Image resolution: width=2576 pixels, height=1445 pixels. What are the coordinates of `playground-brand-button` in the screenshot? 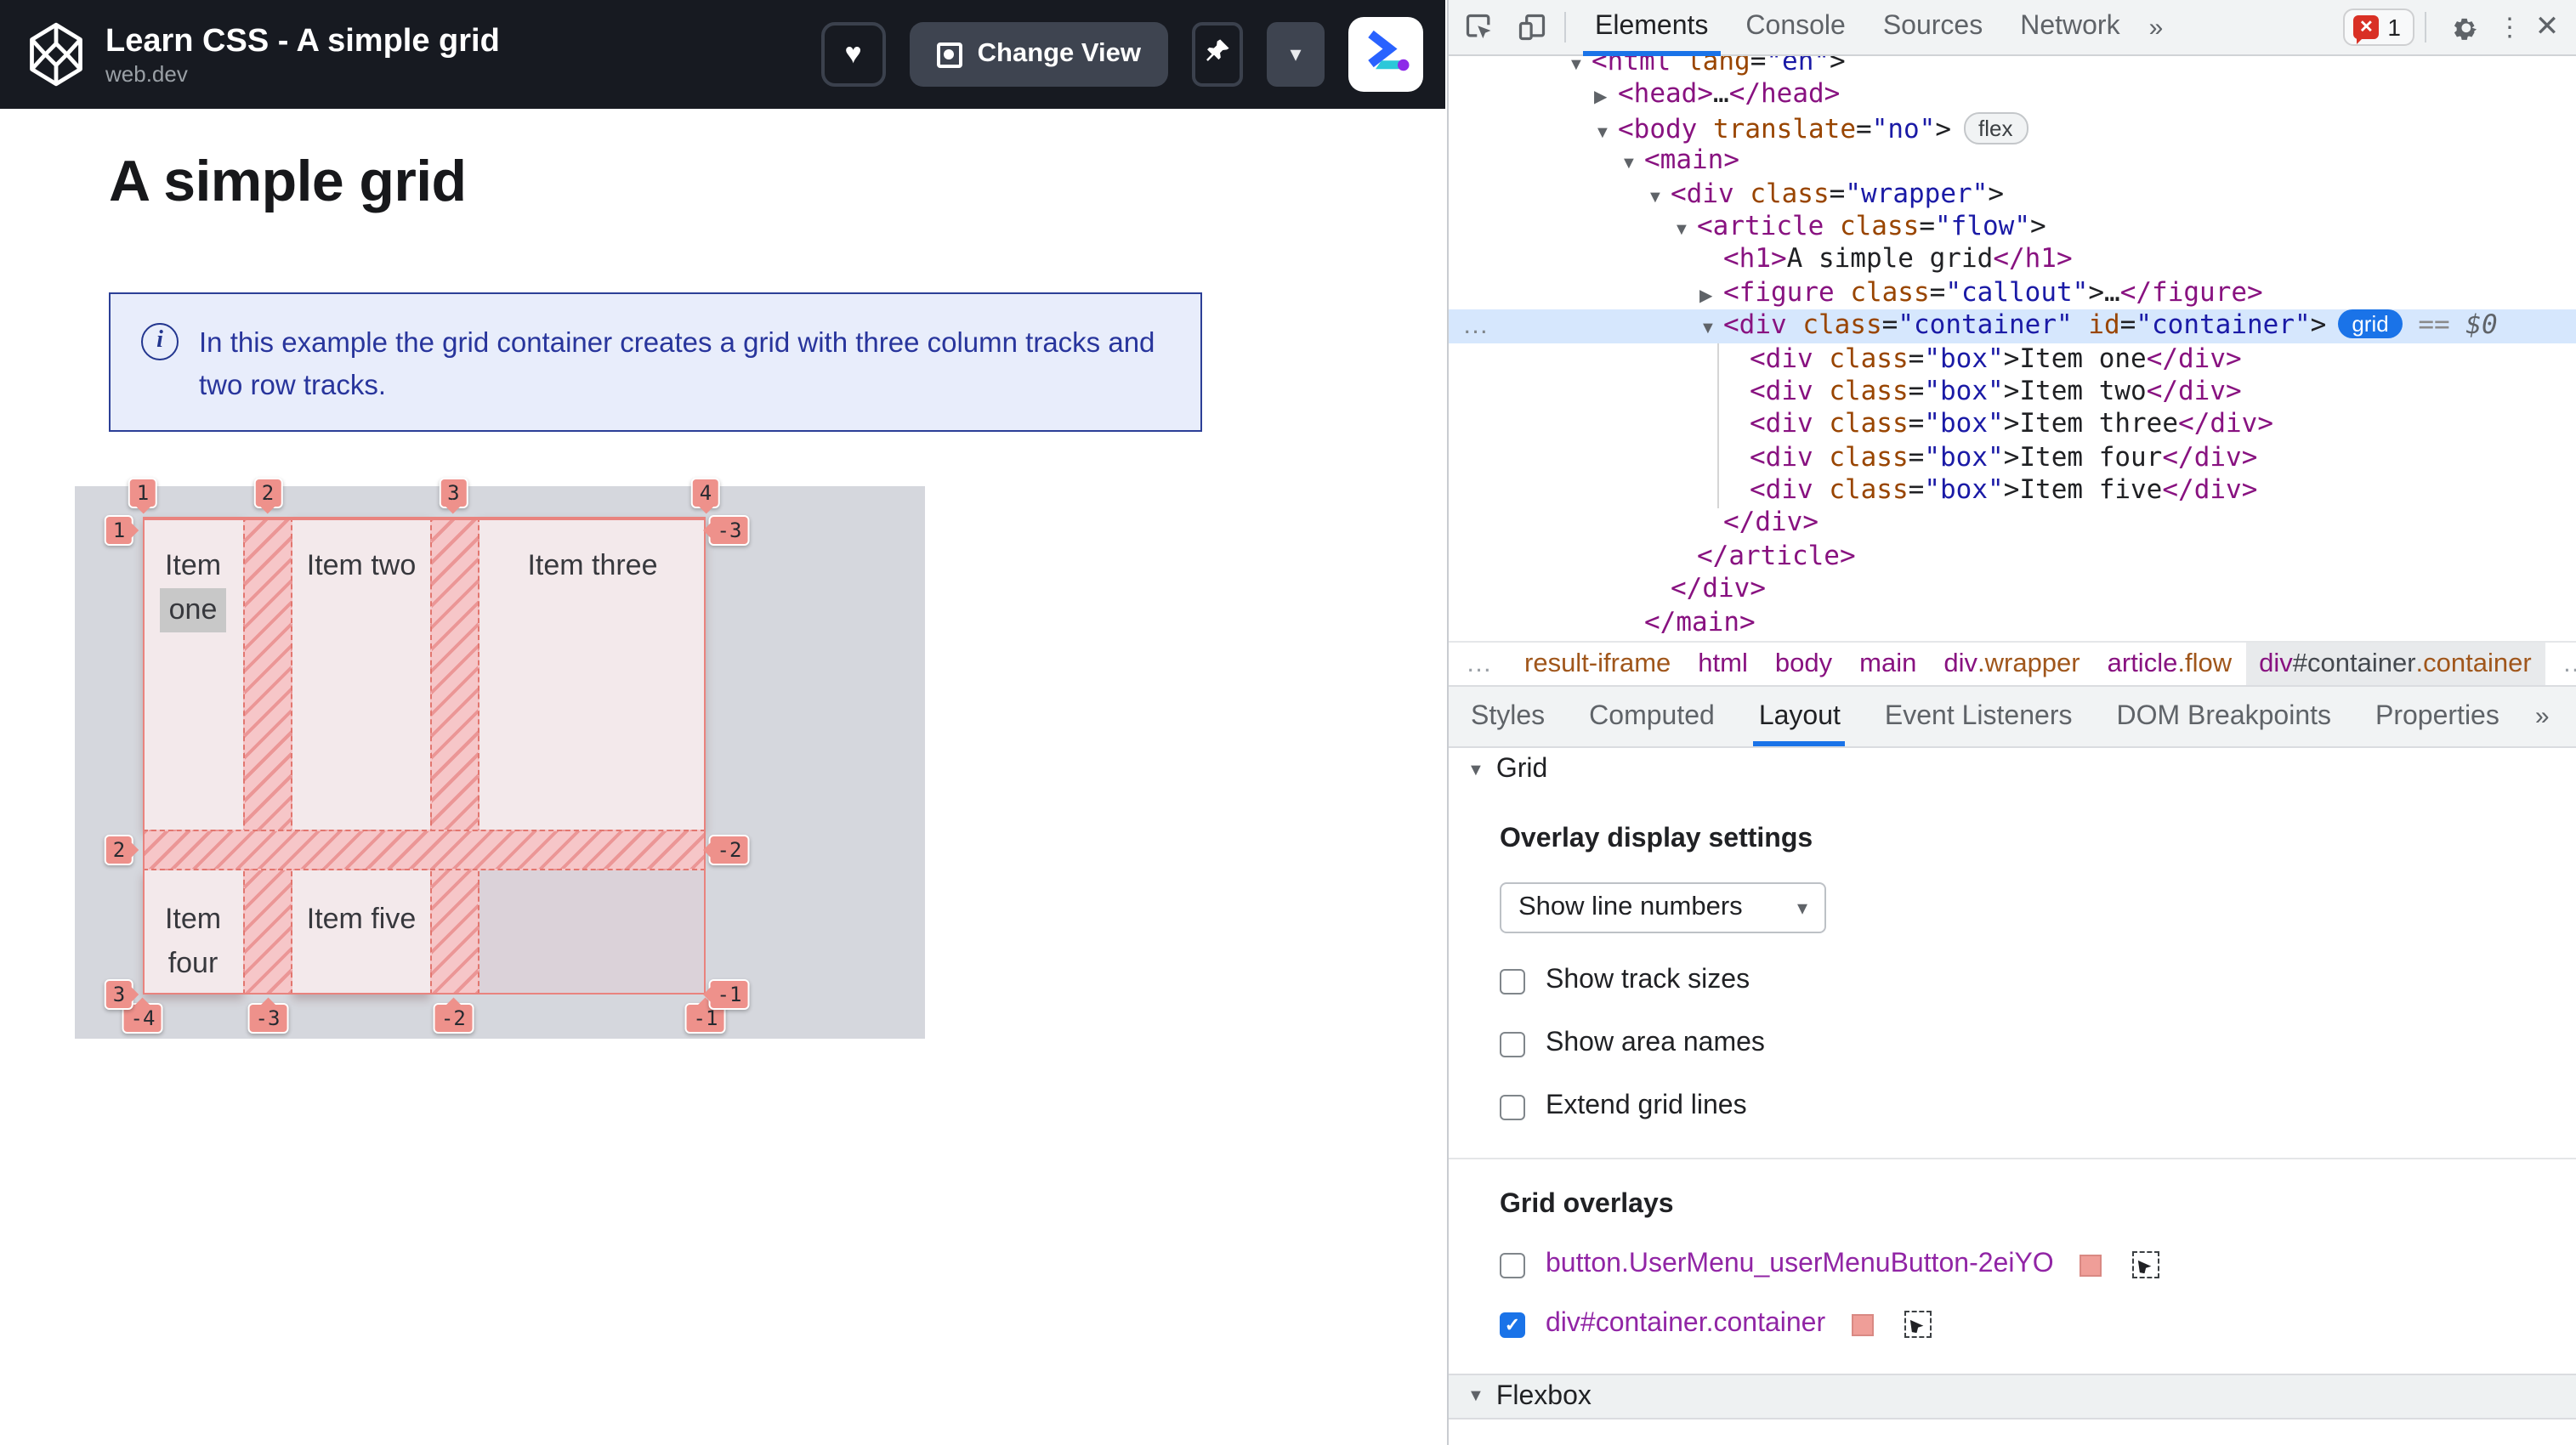 It's located at (1385, 55).